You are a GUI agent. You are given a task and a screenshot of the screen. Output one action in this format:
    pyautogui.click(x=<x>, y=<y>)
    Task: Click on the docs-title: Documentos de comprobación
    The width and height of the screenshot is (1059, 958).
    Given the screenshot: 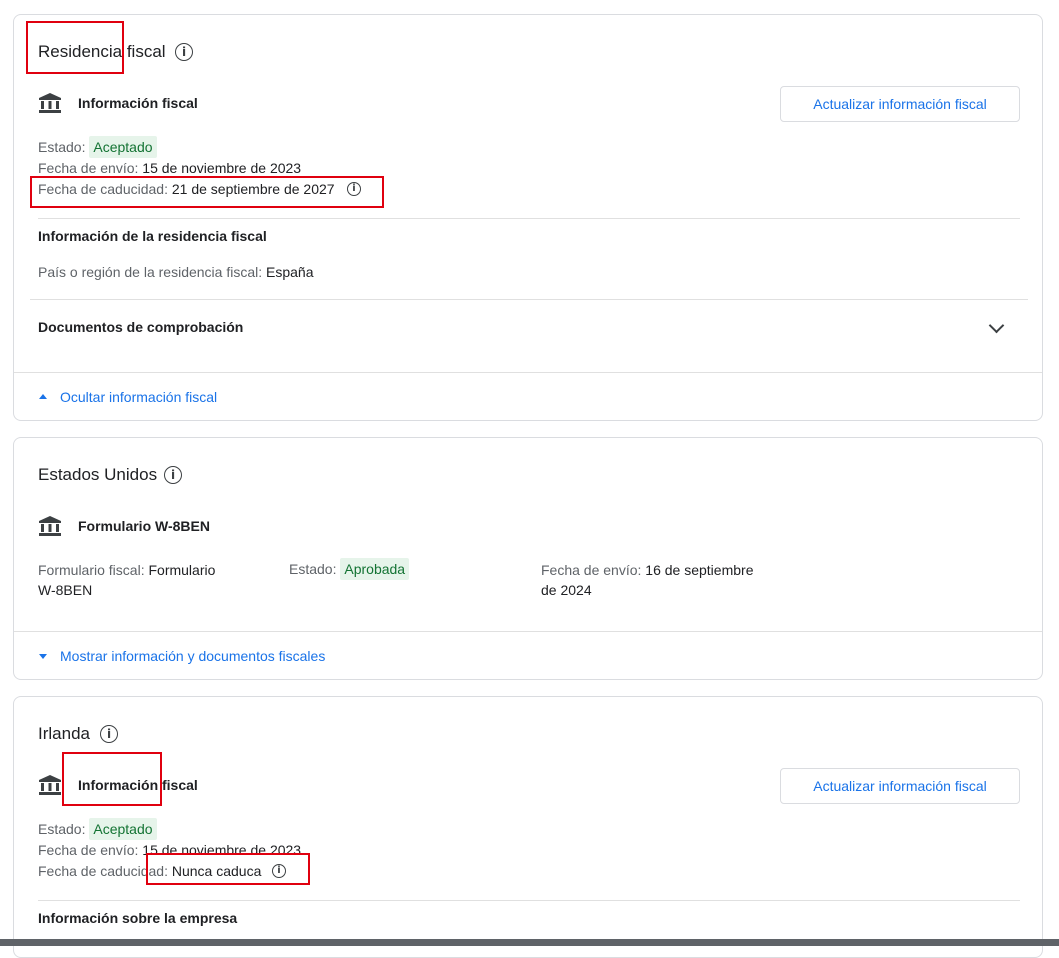 What is the action you would take?
    pyautogui.click(x=141, y=327)
    